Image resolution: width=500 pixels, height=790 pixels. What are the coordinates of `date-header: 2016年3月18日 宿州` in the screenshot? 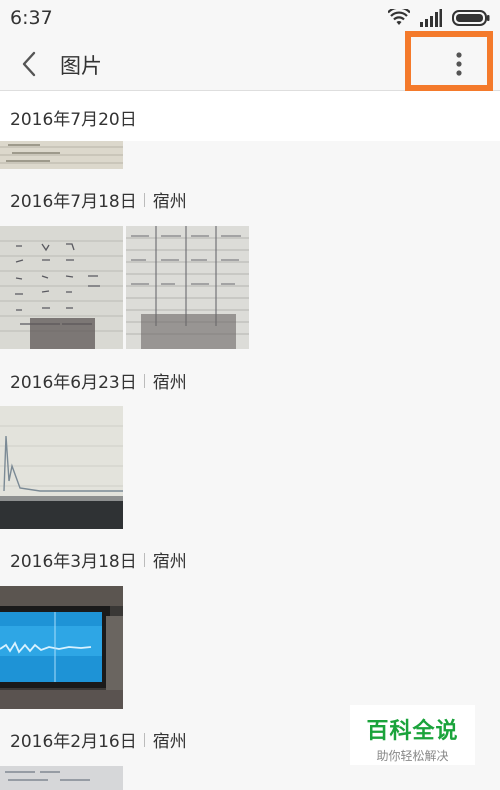 It's located at (98, 559).